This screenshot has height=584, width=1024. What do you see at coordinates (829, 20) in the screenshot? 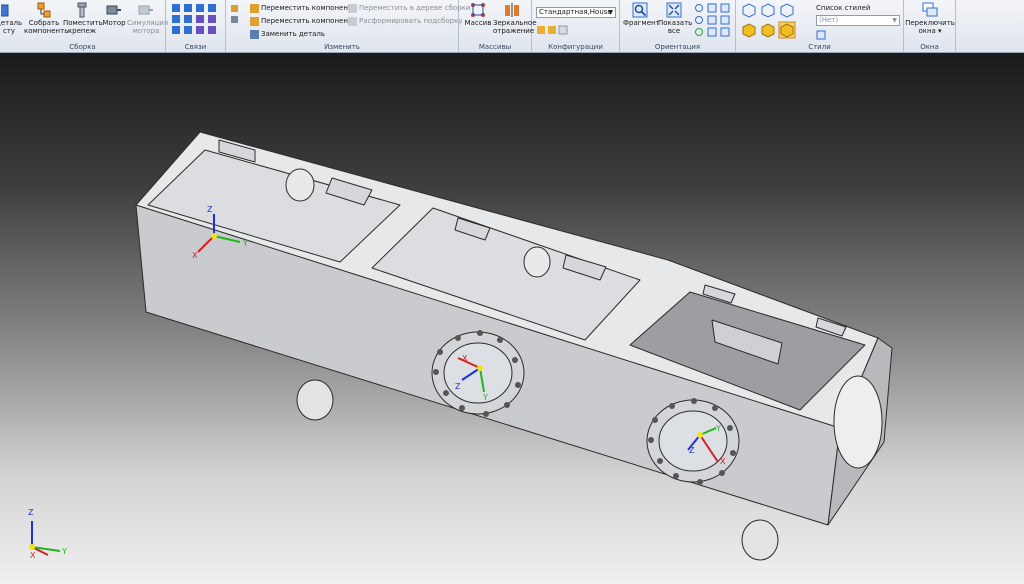
I see `style-list-value: (Нет)` at bounding box center [829, 20].